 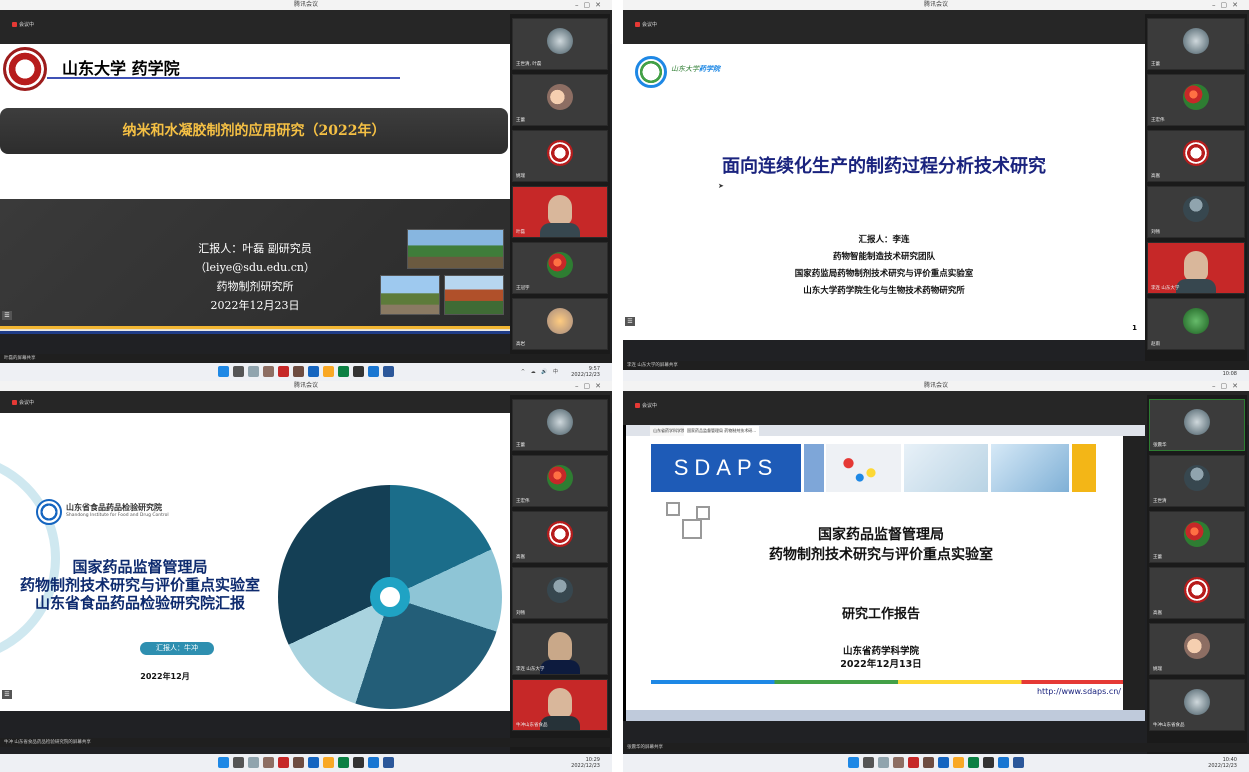 I want to click on participant-tile: 叶磊, so click(x=560, y=212).